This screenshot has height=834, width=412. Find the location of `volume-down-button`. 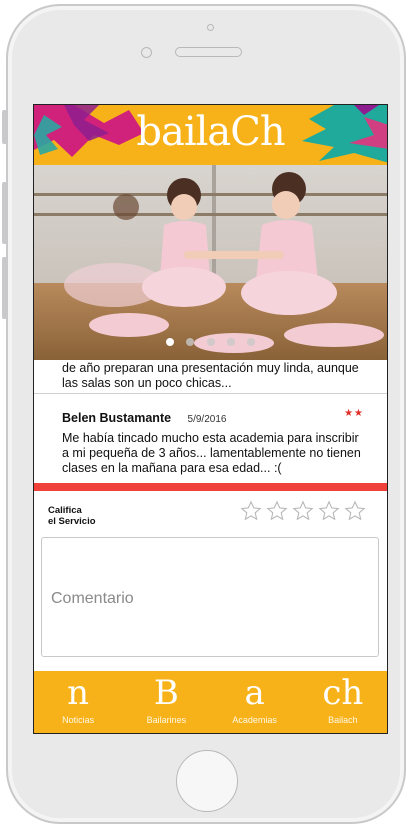

volume-down-button is located at coordinates (5, 288).